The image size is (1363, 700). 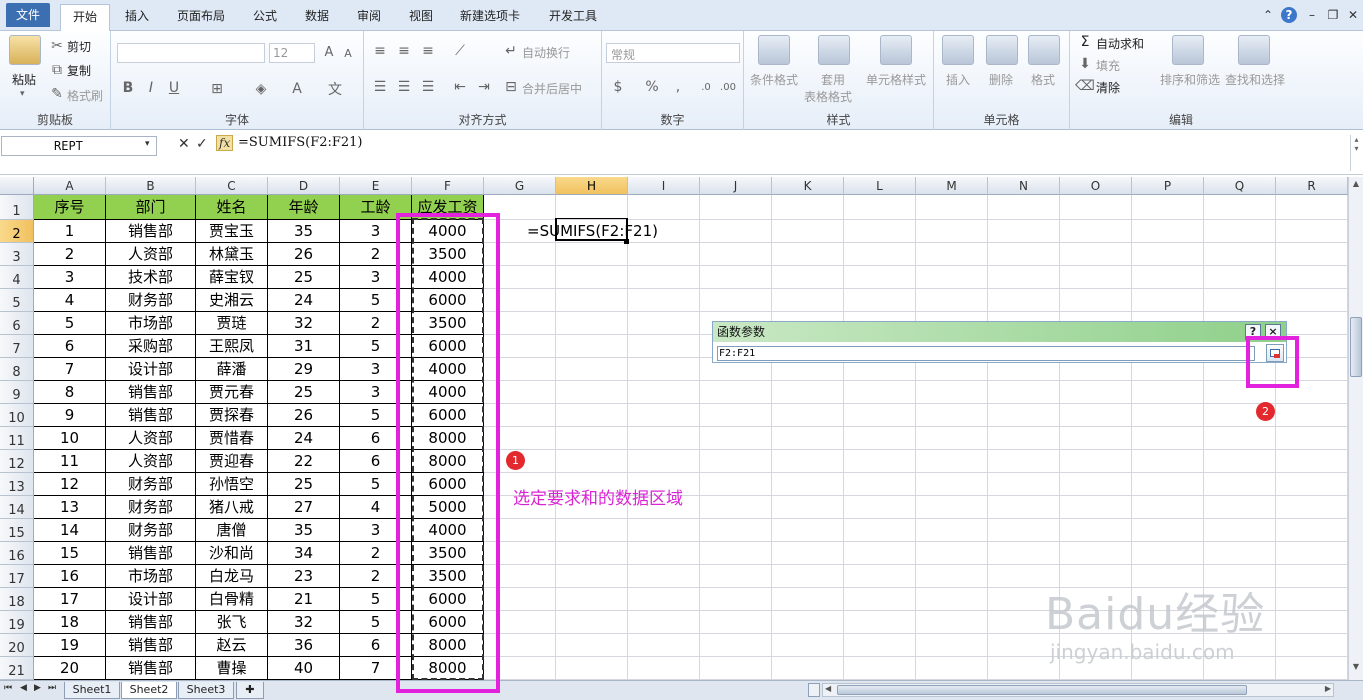 I want to click on grid-cell: 5, so click(x=70, y=323).